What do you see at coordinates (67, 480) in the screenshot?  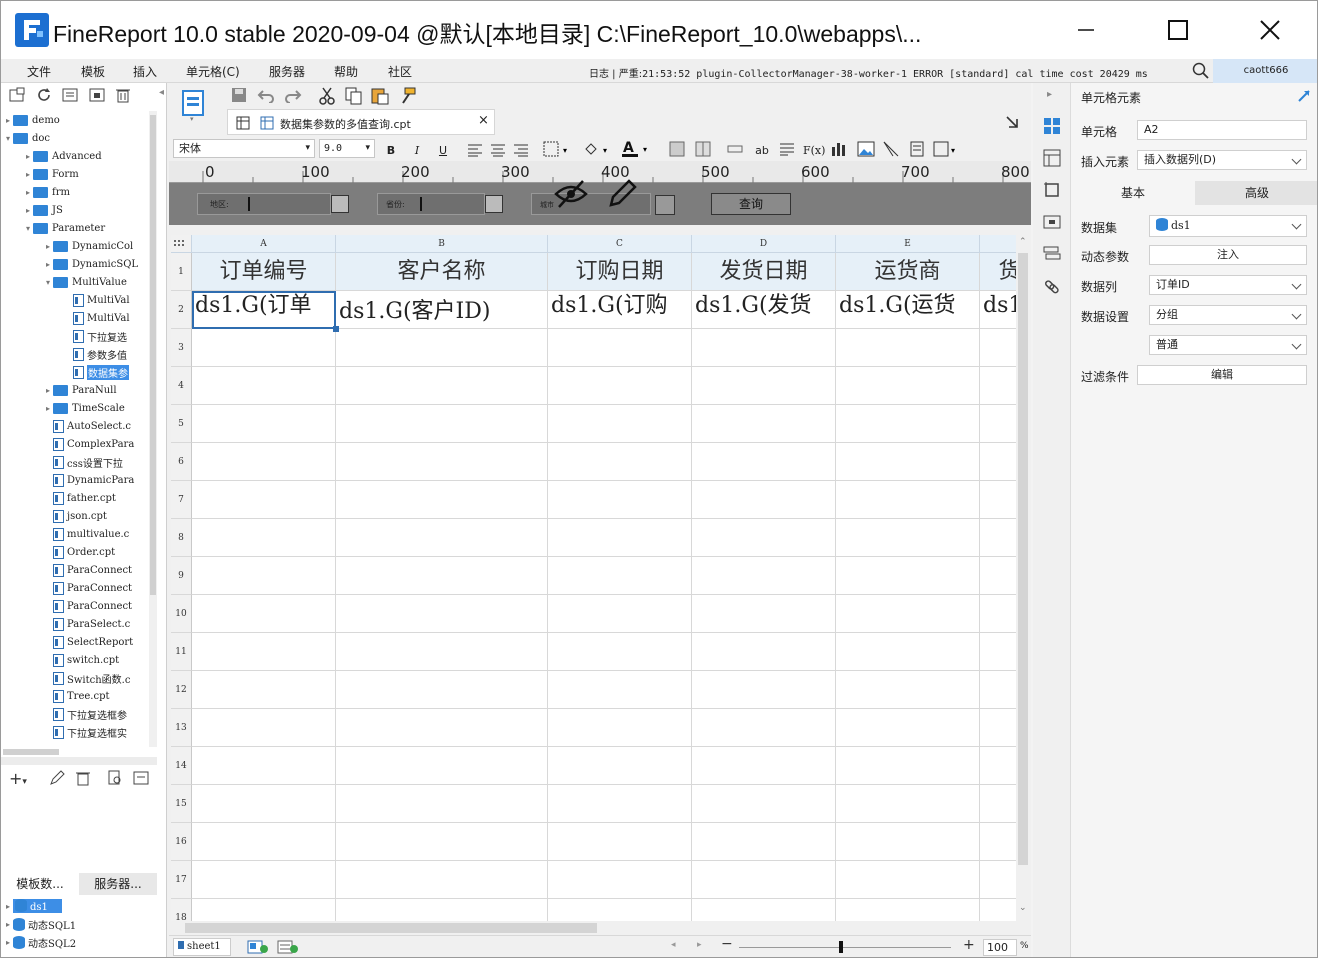 I see `tree-item: DynamicPara` at bounding box center [67, 480].